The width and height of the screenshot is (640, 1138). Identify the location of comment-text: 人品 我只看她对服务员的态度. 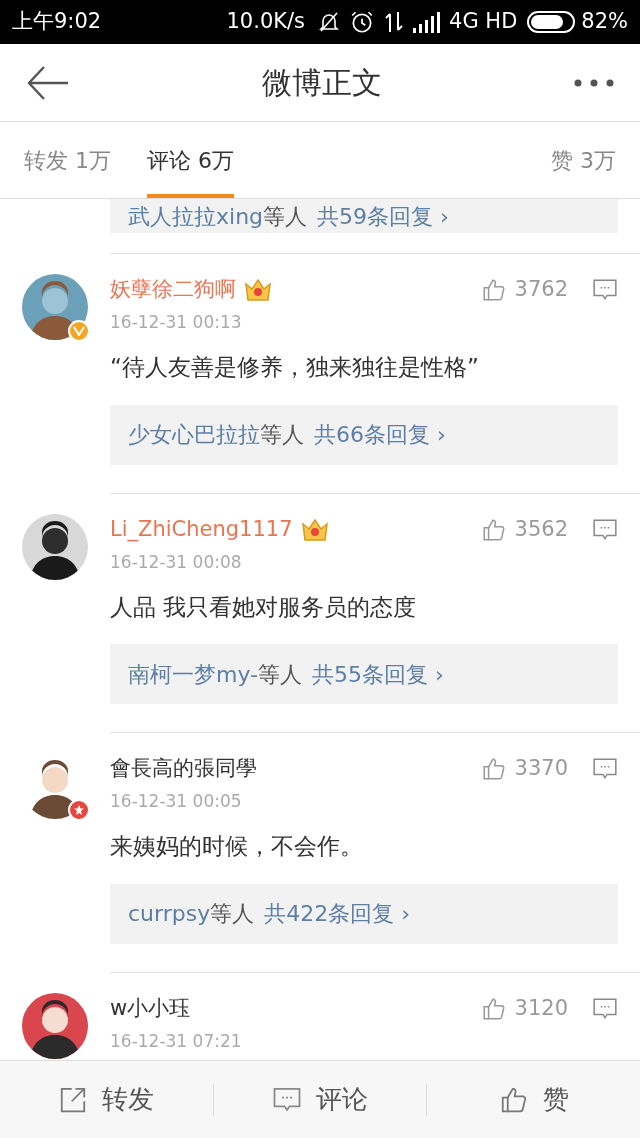
(264, 607).